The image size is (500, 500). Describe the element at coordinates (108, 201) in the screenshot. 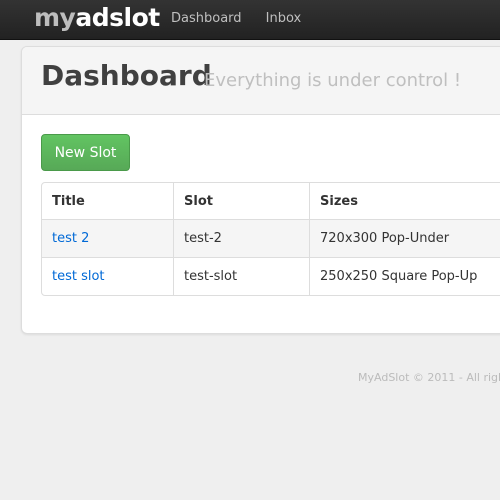

I see `column-header-title: Title` at that location.